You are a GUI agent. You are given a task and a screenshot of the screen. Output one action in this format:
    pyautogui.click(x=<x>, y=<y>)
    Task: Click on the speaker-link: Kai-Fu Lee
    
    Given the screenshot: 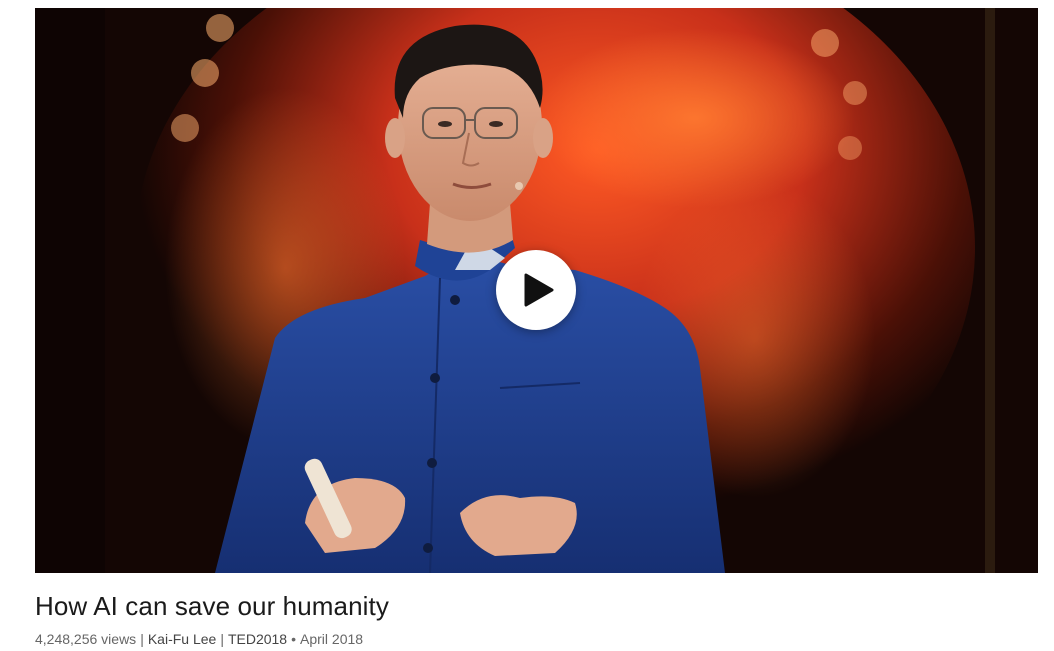 What is the action you would take?
    pyautogui.click(x=182, y=639)
    